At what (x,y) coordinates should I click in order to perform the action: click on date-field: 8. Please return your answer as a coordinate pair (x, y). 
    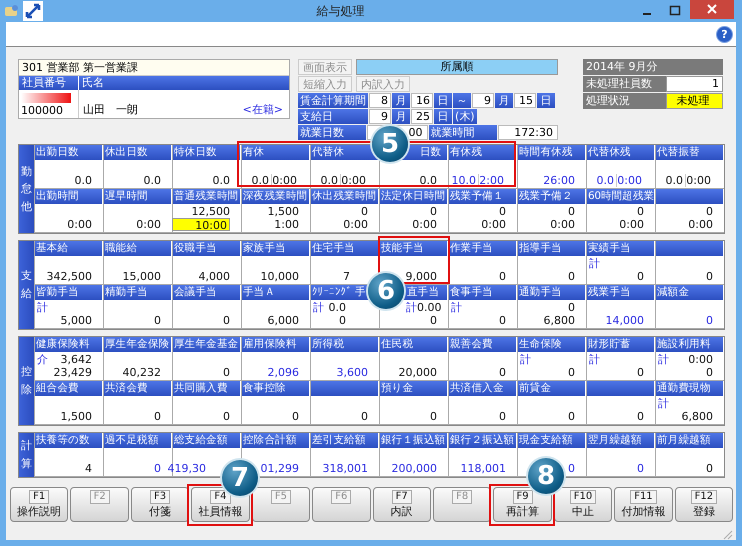
    Looking at the image, I should click on (380, 100).